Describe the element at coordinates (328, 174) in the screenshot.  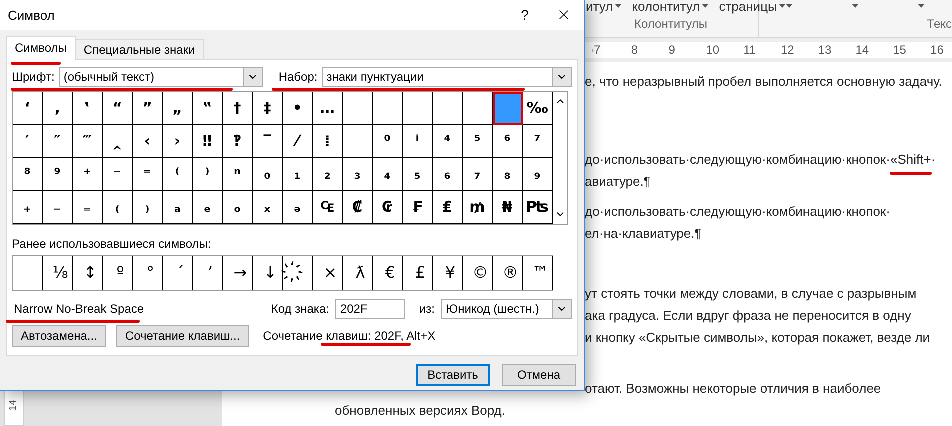
I see `symbol-cell: ₂` at that location.